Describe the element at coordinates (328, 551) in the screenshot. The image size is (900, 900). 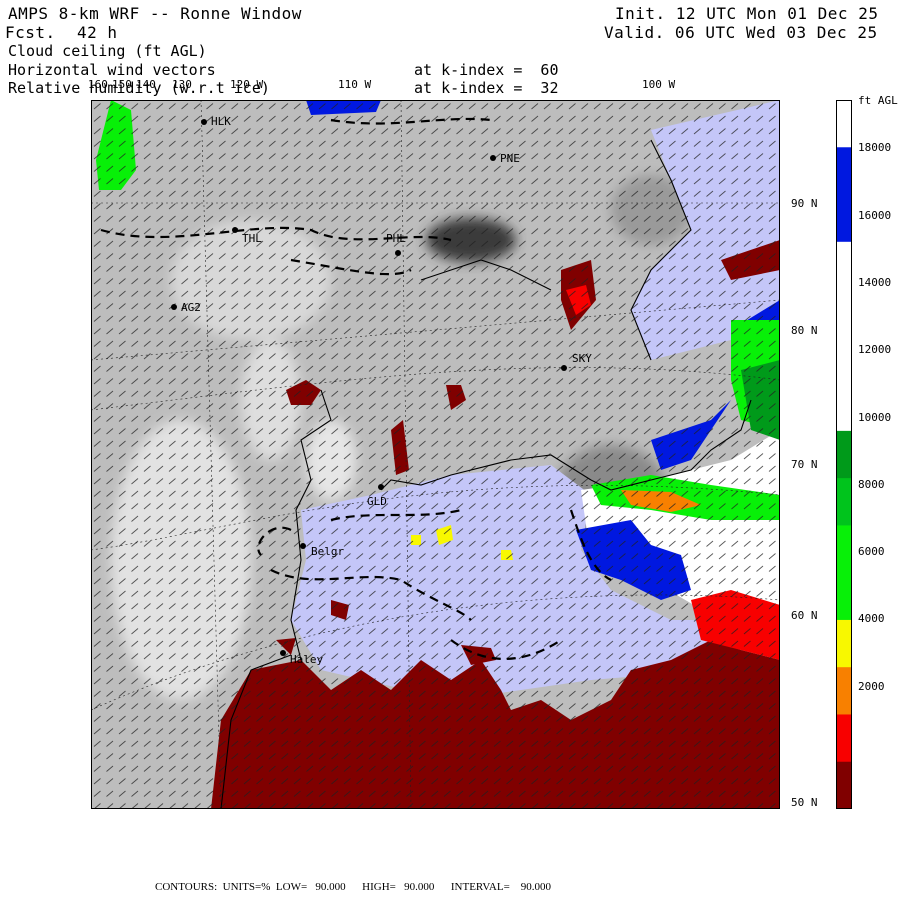
I see `station-label: Belgr` at that location.